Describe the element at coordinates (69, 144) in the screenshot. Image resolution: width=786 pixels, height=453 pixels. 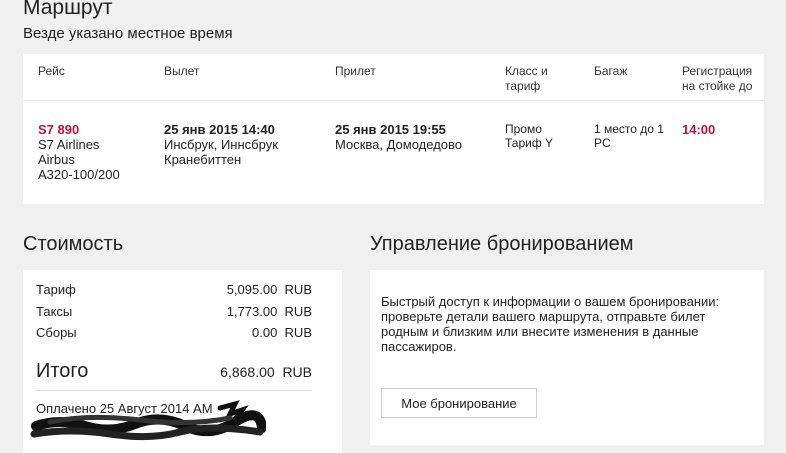
I see `airline-name: S7 Airlines` at that location.